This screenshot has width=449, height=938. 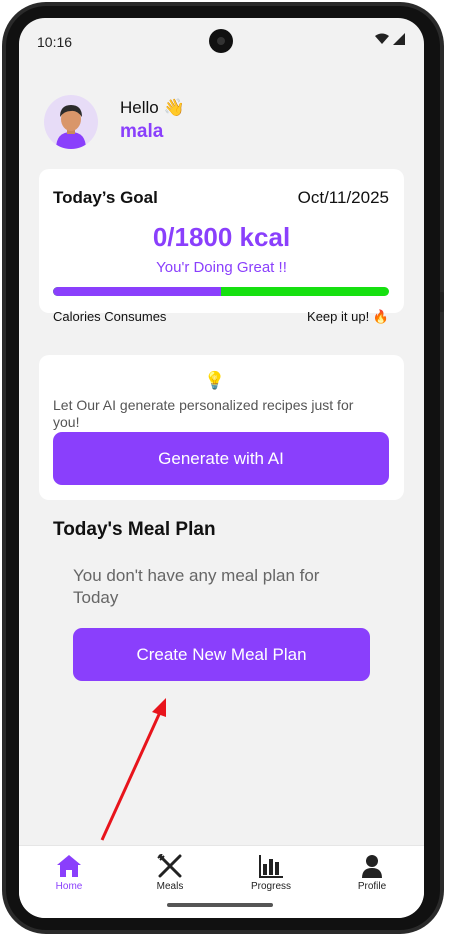 I want to click on home-indicator, so click(x=220, y=905).